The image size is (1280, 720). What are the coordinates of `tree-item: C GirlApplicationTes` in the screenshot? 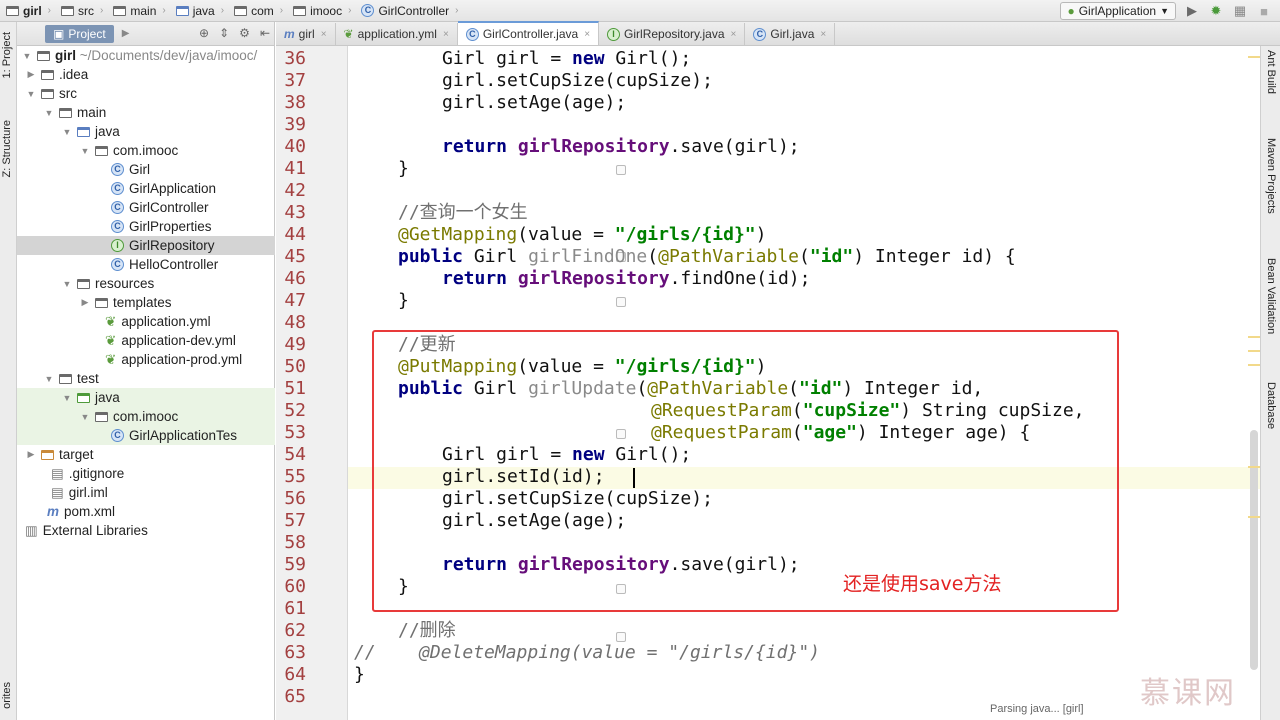 It's located at (146, 435).